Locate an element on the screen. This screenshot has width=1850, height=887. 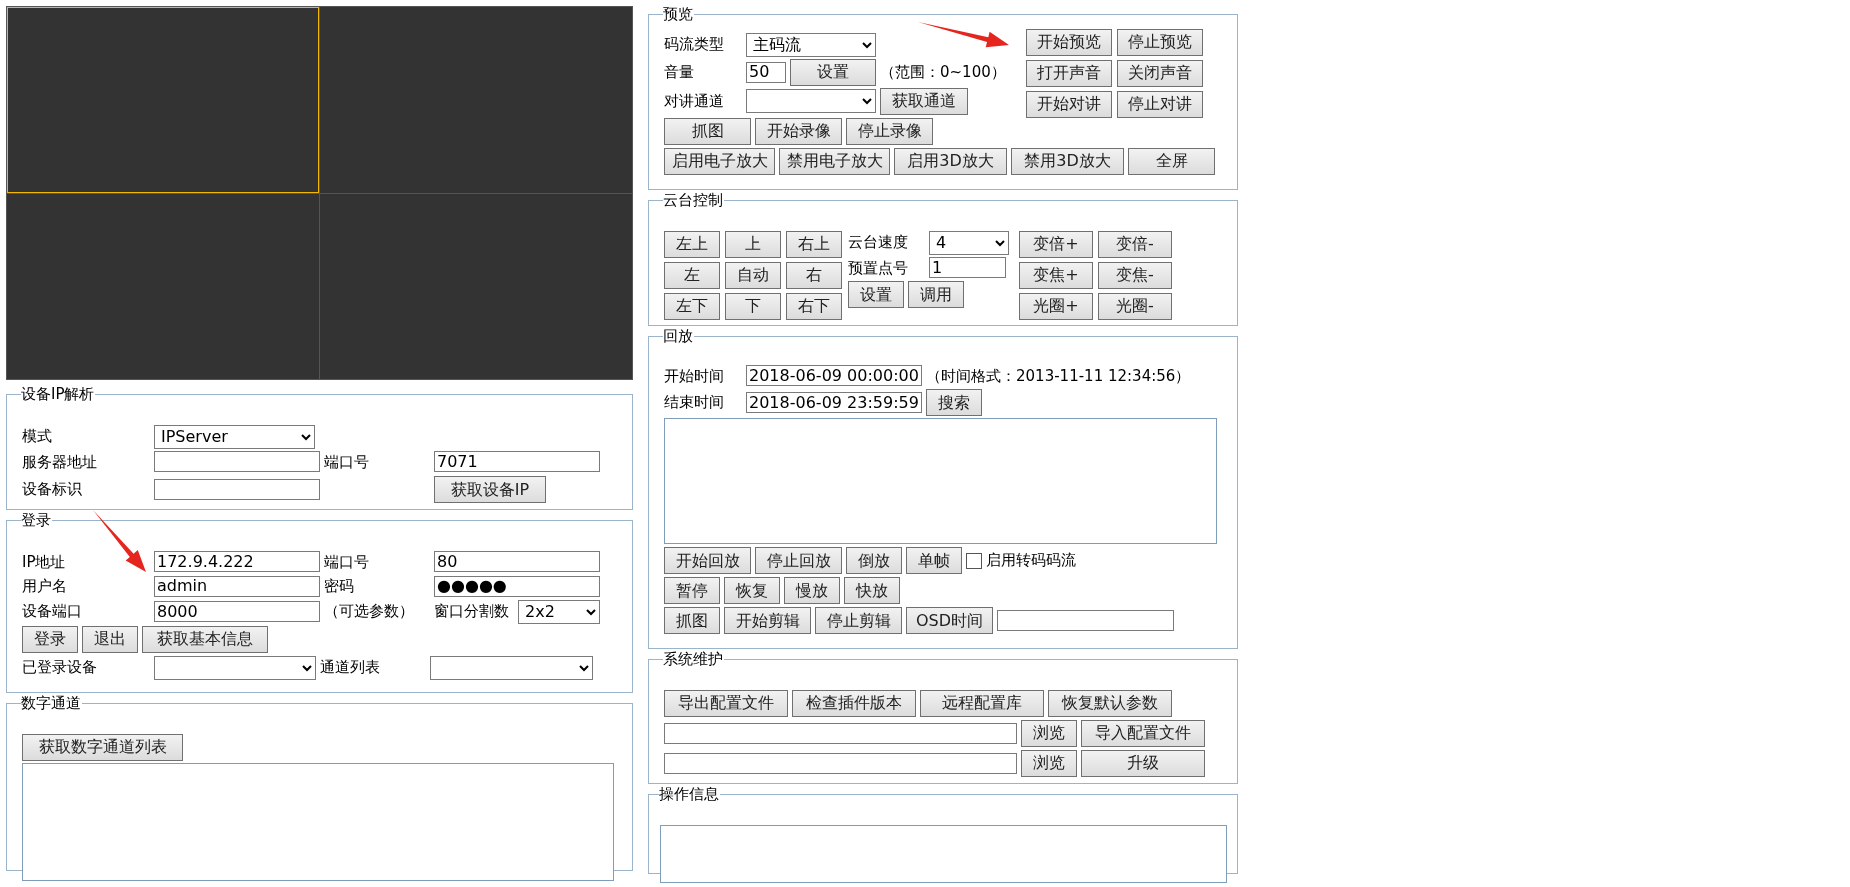
field-label: 预置点号 is located at coordinates (878, 268).